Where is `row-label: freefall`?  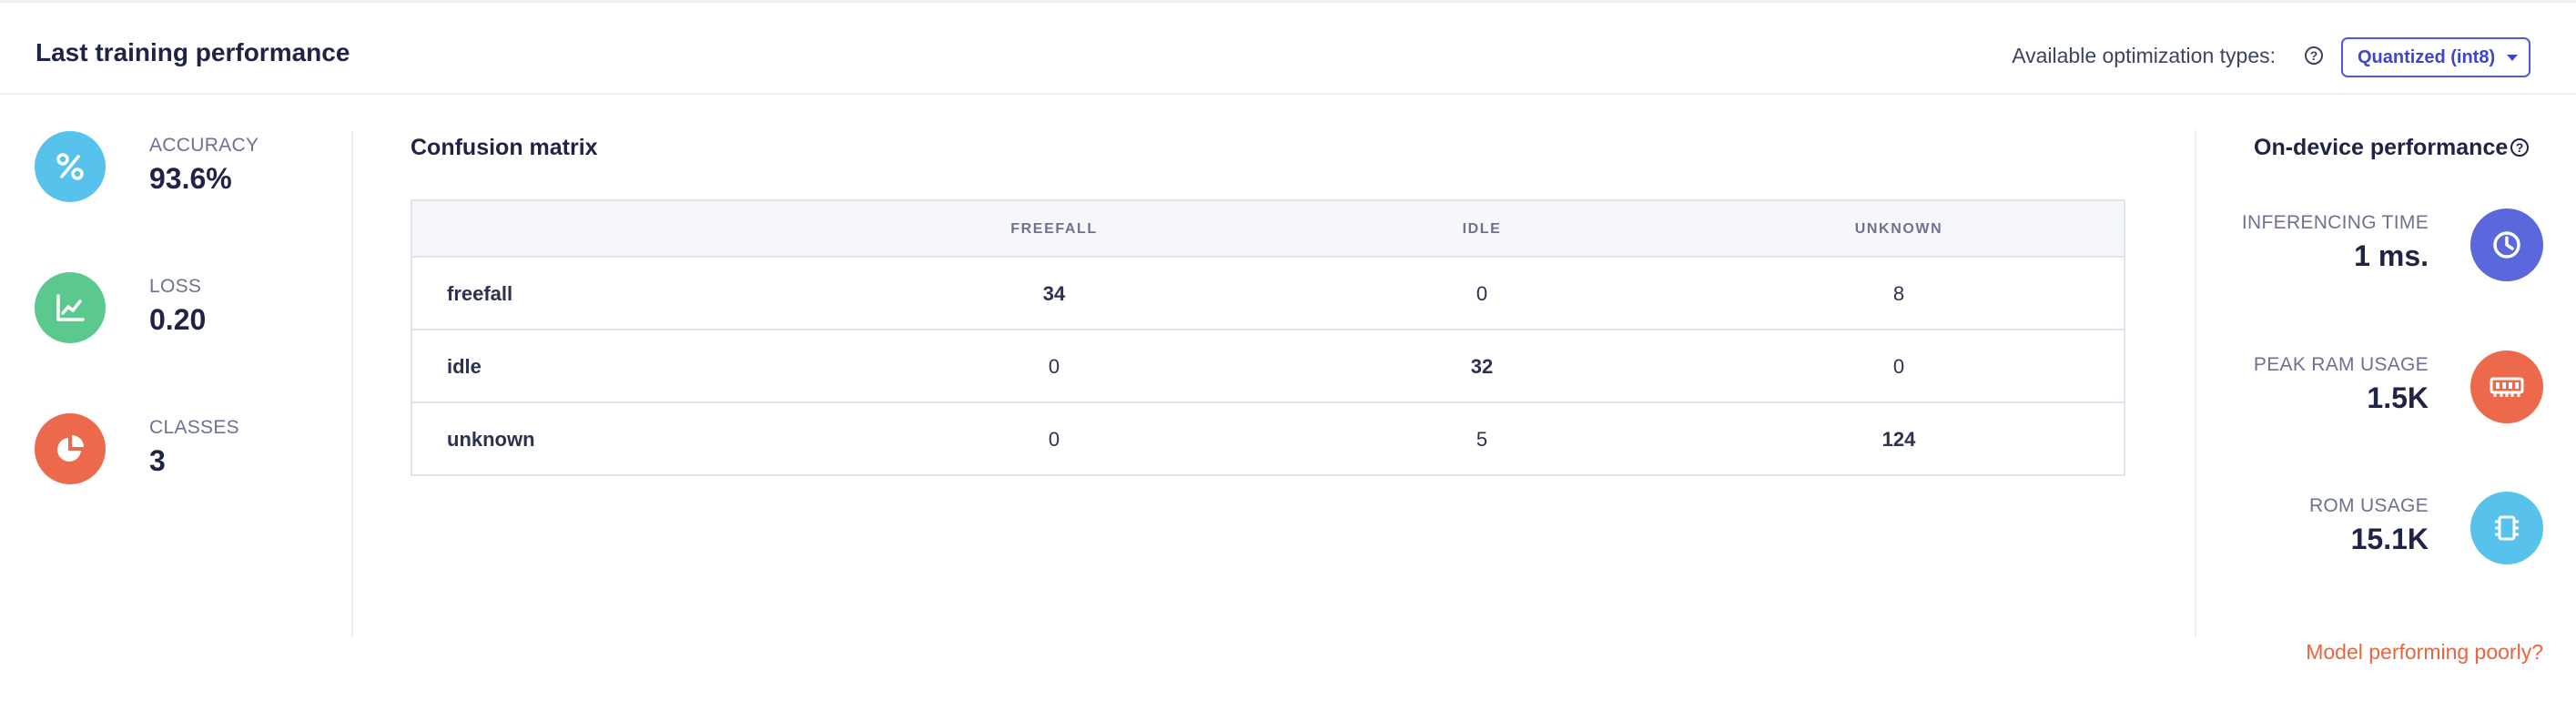
row-label: freefall is located at coordinates (480, 293).